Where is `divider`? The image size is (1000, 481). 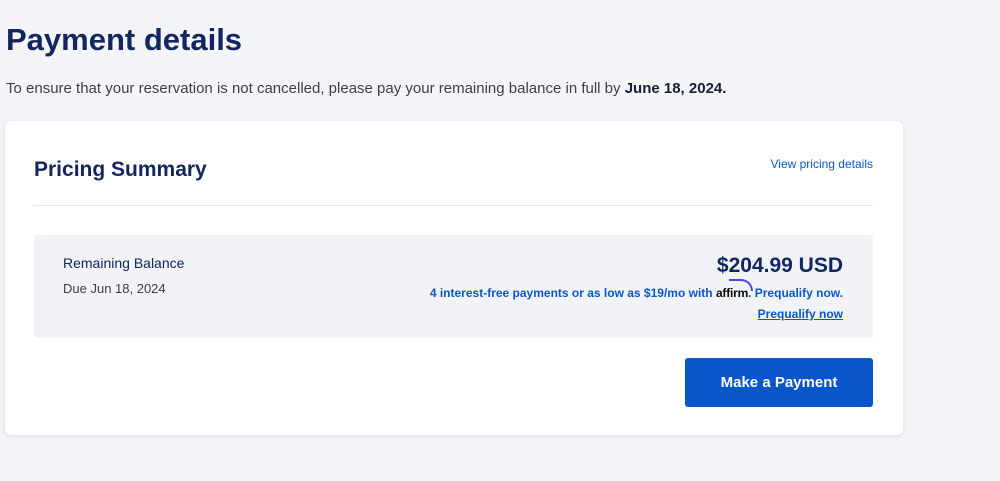
divider is located at coordinates (453, 205).